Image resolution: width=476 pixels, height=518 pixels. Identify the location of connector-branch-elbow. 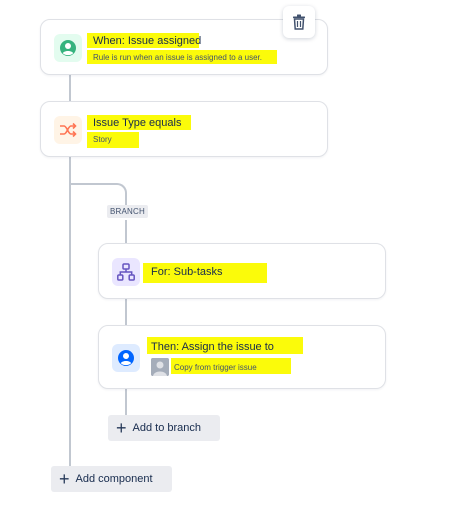
(98, 194).